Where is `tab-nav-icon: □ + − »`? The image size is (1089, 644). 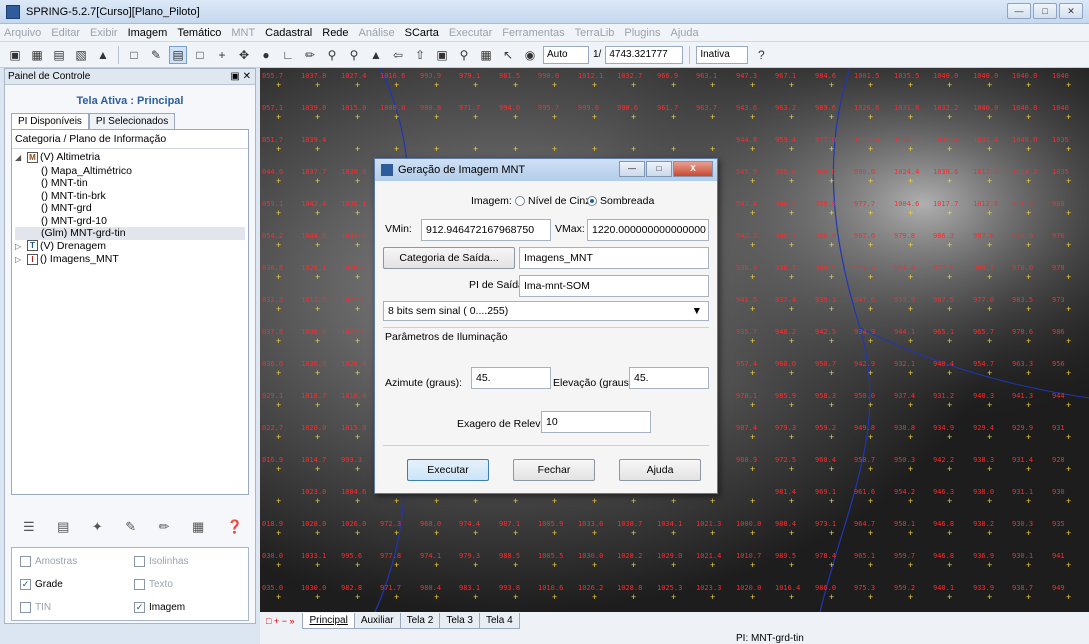 tab-nav-icon: □ + − » is located at coordinates (280, 621).